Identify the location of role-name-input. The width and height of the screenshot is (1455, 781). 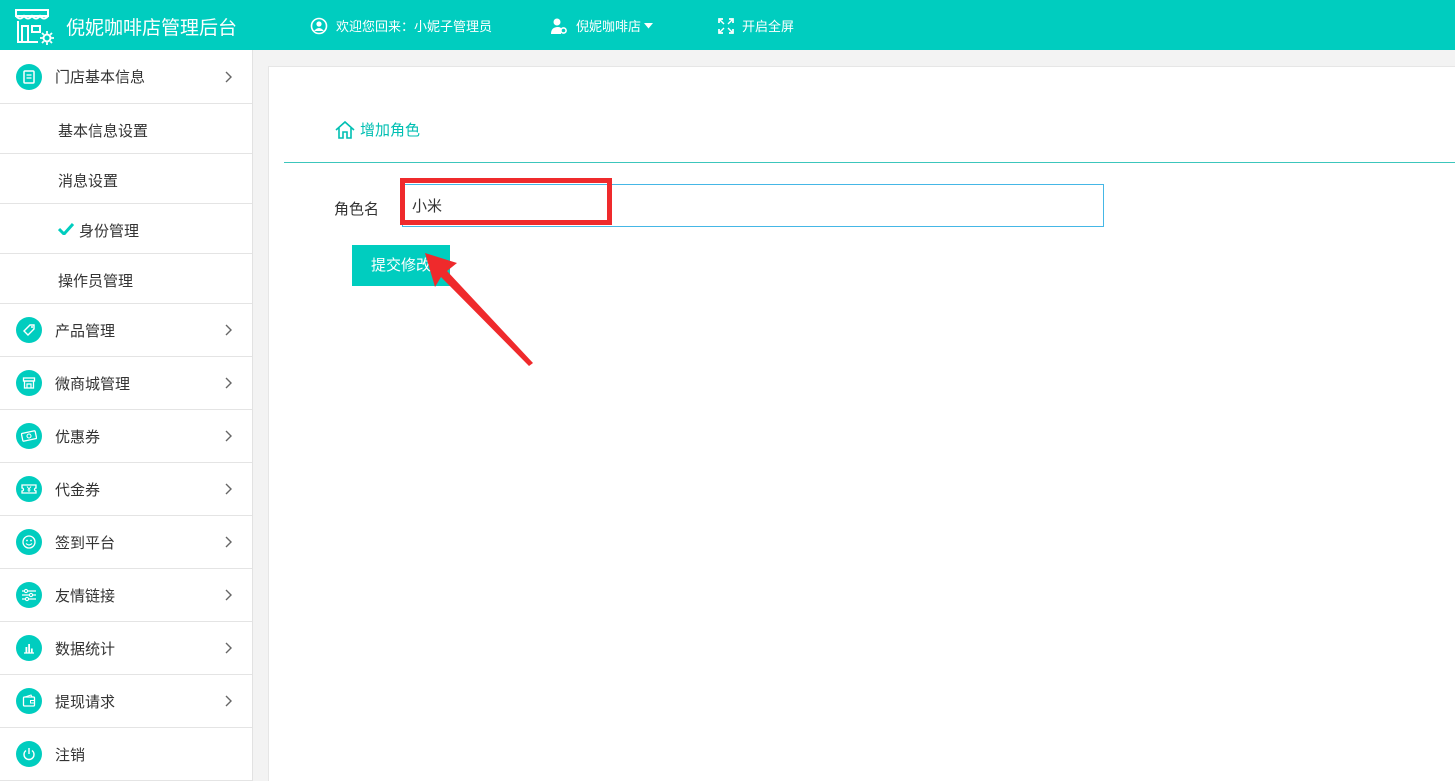
(753, 205).